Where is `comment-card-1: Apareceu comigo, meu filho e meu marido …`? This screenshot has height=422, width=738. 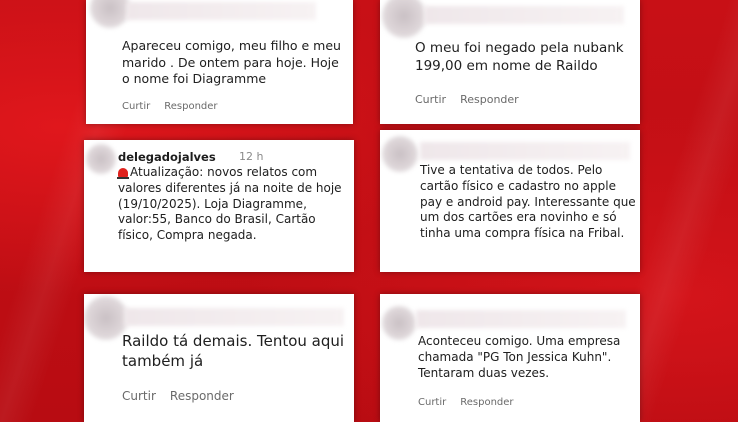 comment-card-1: Apareceu comigo, meu filho e meu marido … is located at coordinates (219, 62).